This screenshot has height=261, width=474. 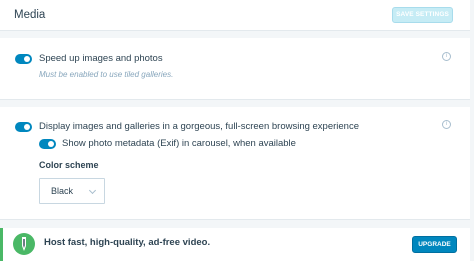 What do you see at coordinates (434, 244) in the screenshot?
I see `upgrade-button: UPGRADE` at bounding box center [434, 244].